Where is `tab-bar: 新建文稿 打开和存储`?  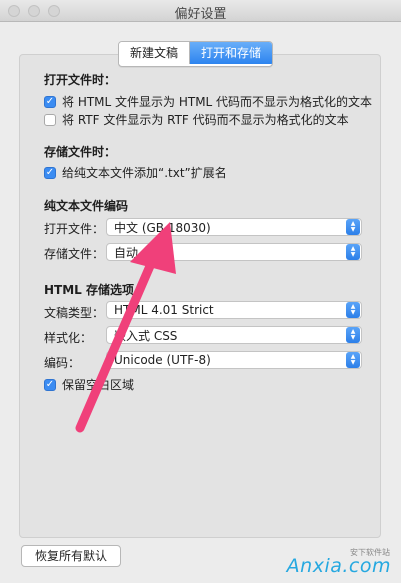
tab-bar: 新建文稿 打开和存储 is located at coordinates (196, 54).